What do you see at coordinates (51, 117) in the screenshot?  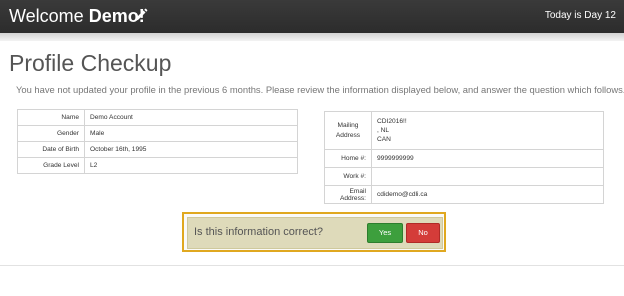 I see `name-label: Name` at bounding box center [51, 117].